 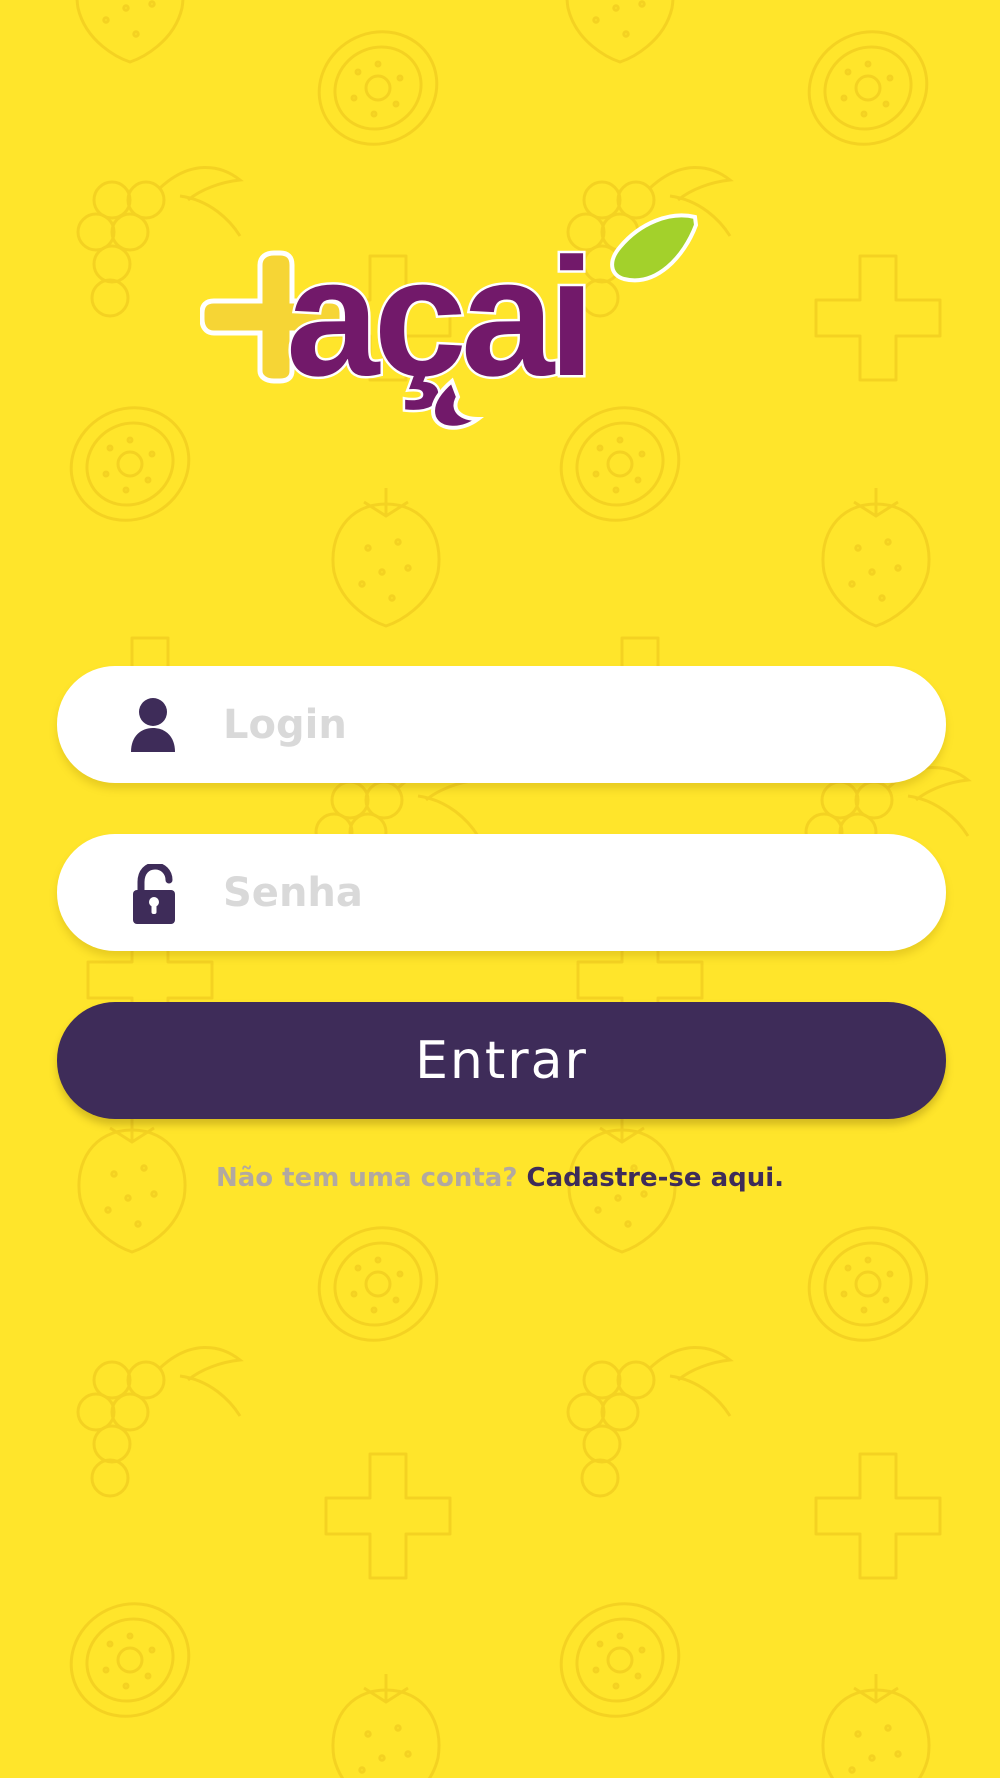 I want to click on login-field, so click(x=501, y=724).